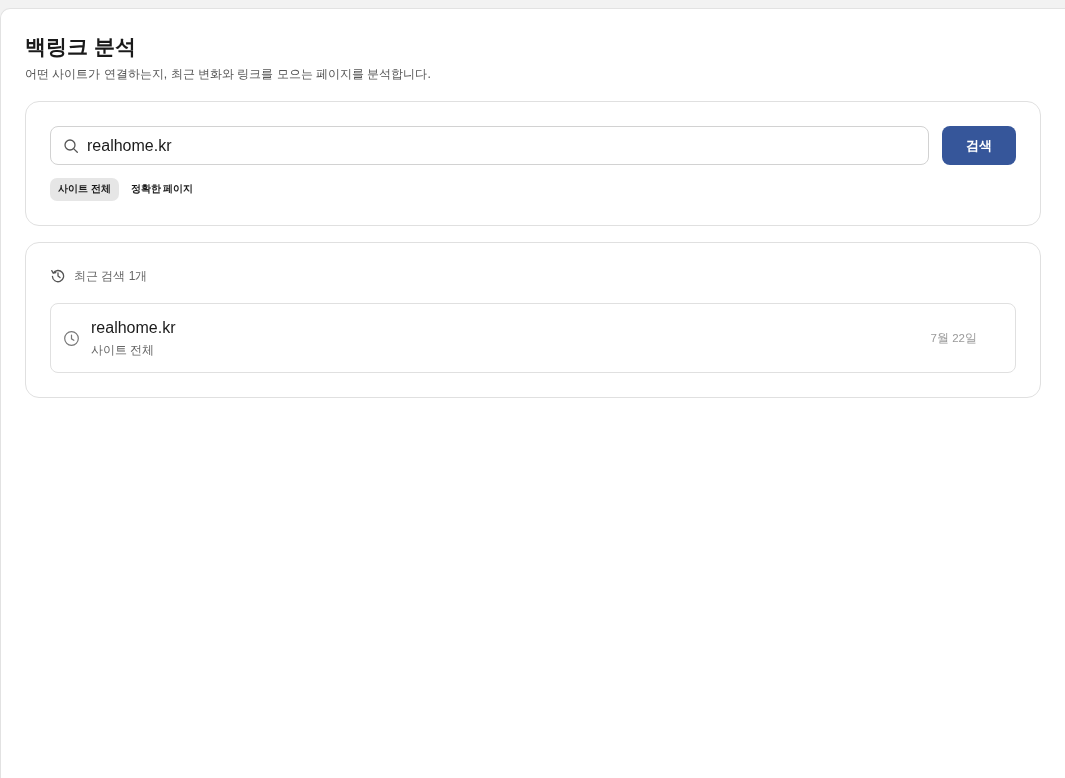 The width and height of the screenshot is (1065, 778). I want to click on recent-search-item: realhome.kr 사이트 전체 7월 22일, so click(533, 338).